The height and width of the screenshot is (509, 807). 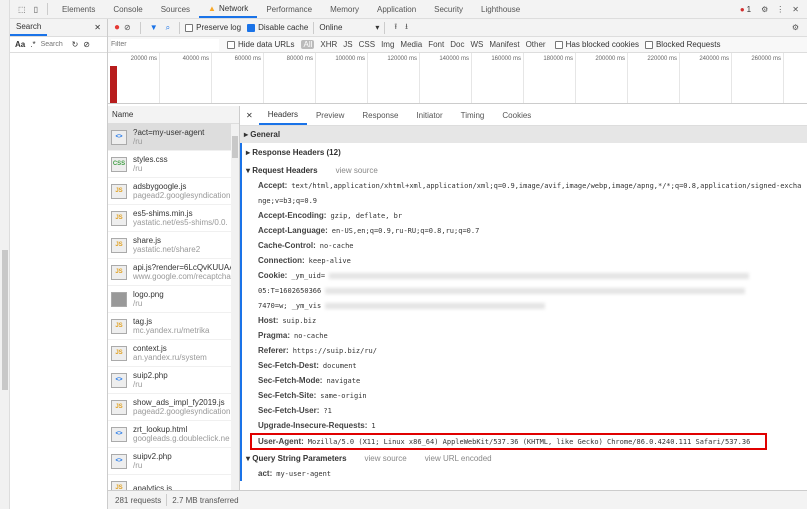 I want to click on request-name: suip2.php, so click(x=150, y=375).